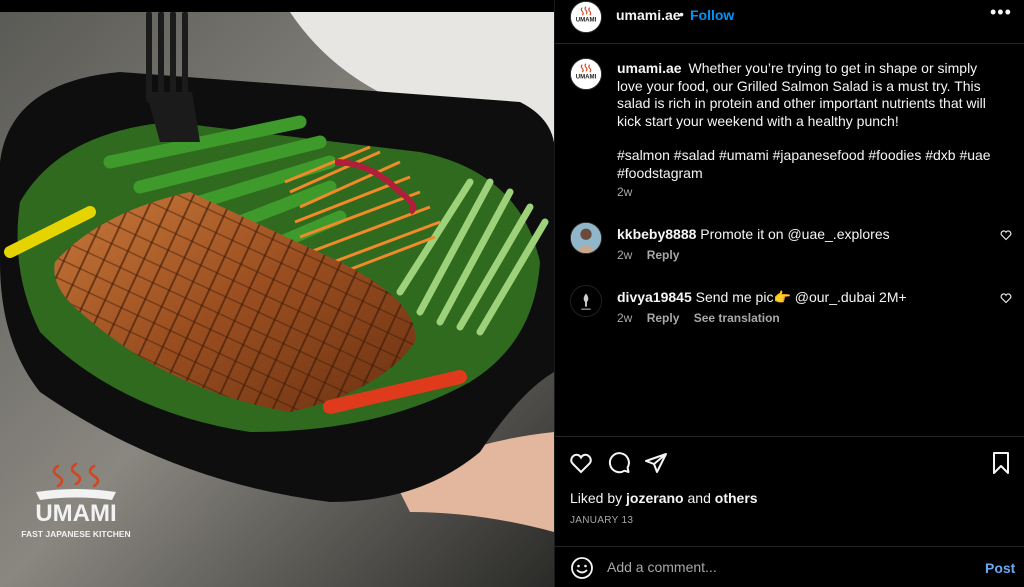 The height and width of the screenshot is (587, 1024). What do you see at coordinates (596, 498) in the screenshot?
I see `likes-prefix: Liked by` at bounding box center [596, 498].